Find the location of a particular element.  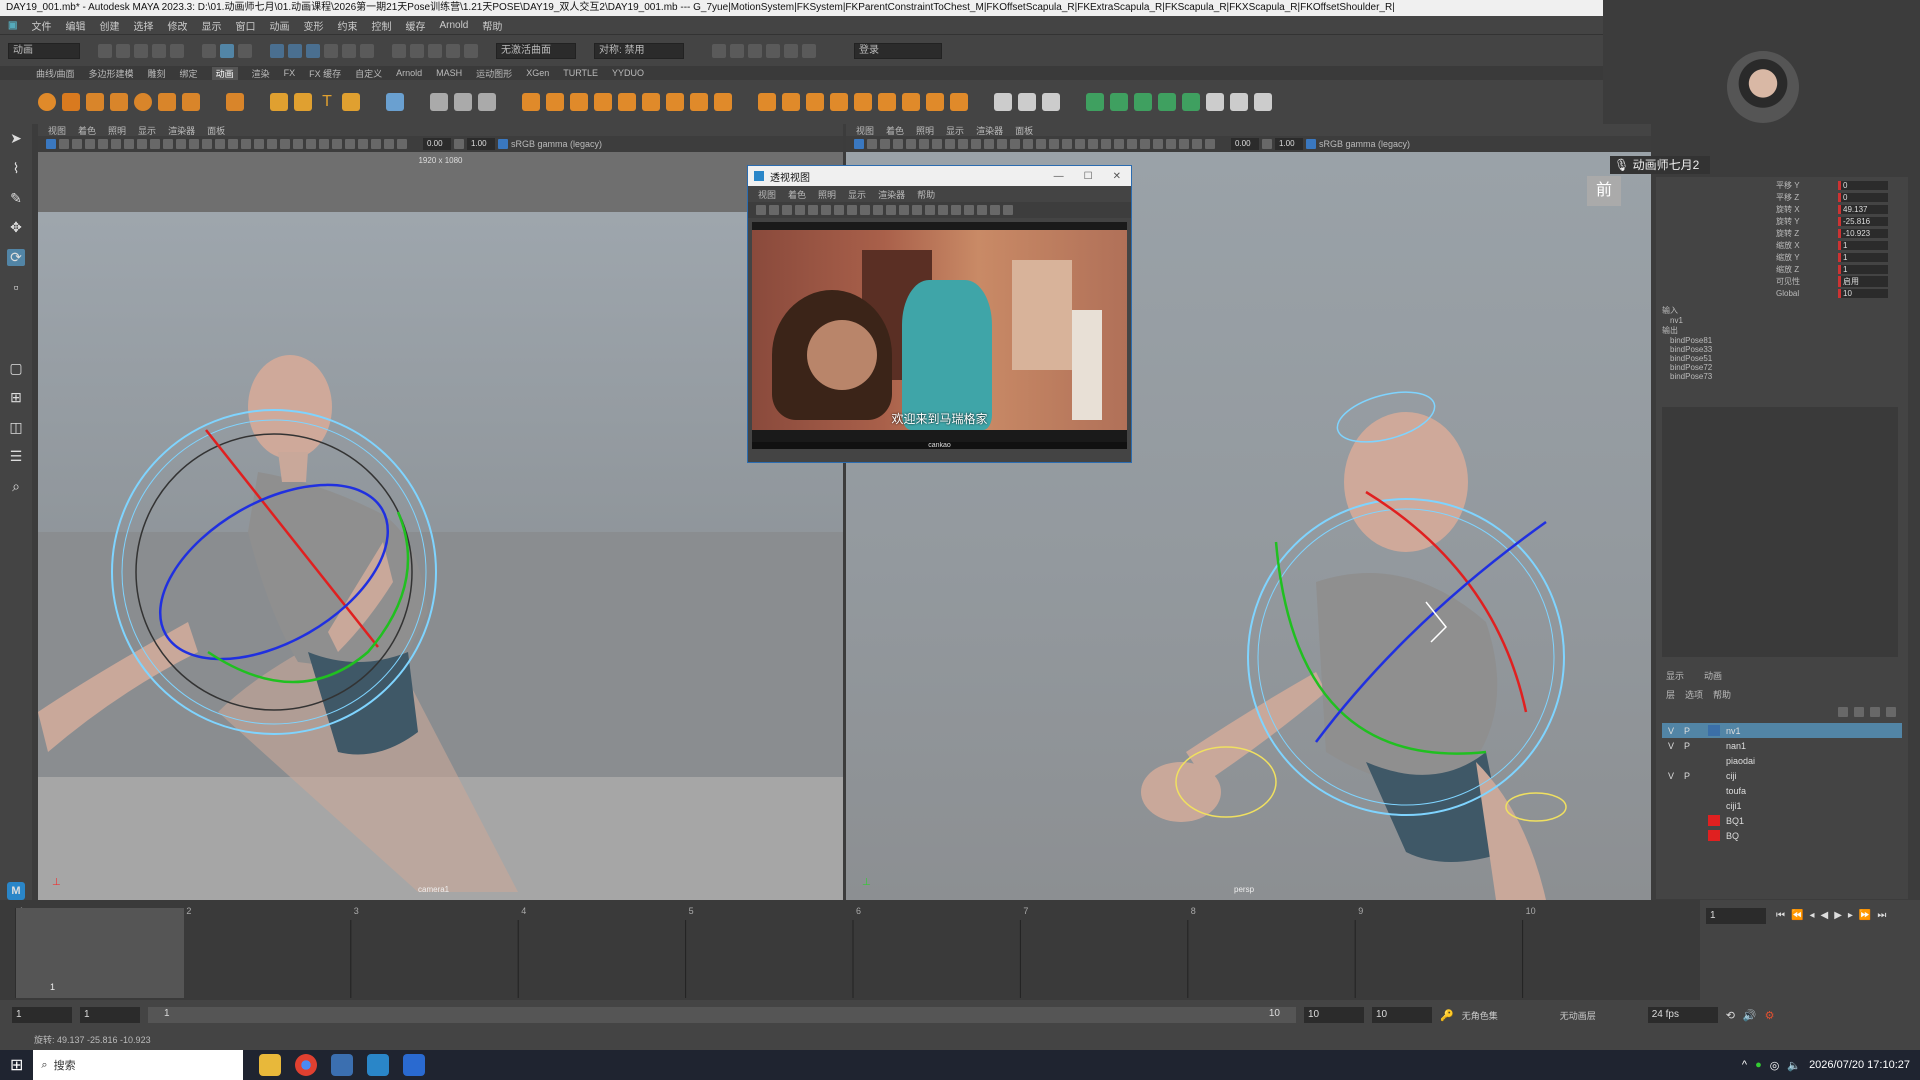

shelf-tab: YYDUO is located at coordinates (628, 73).